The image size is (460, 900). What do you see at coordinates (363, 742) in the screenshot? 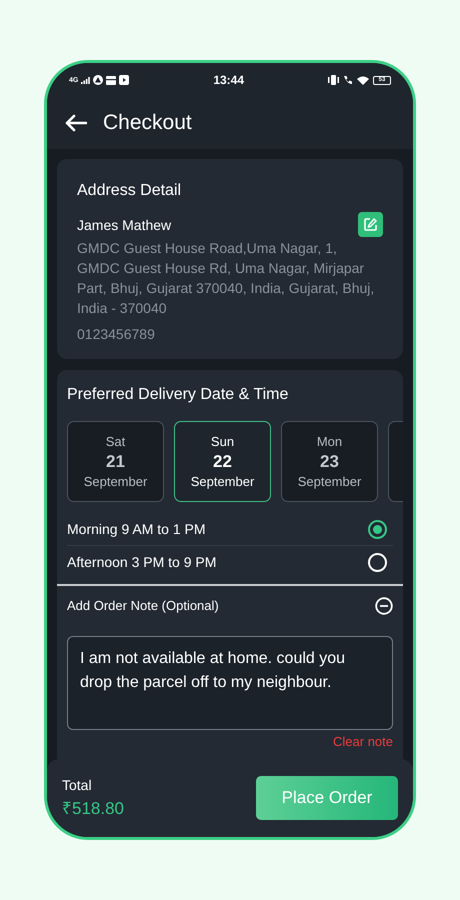
I see `clear-note-link: Clear note` at bounding box center [363, 742].